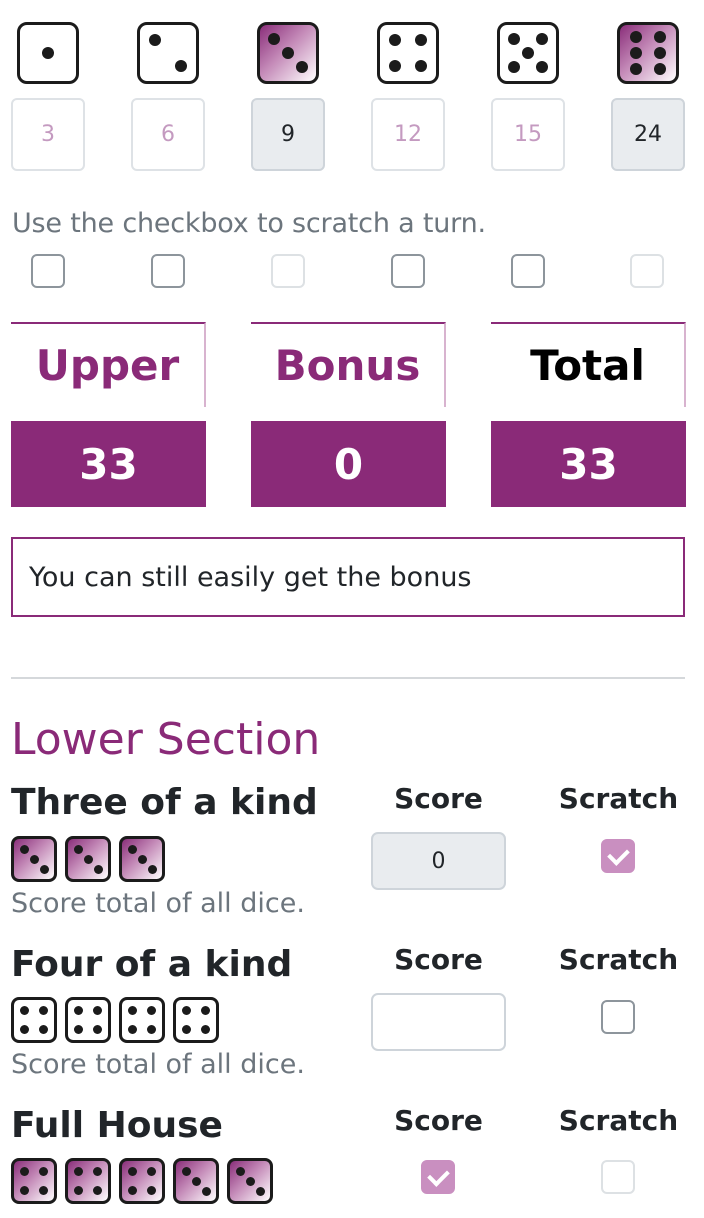 Image resolution: width=704 pixels, height=1218 pixels. I want to click on die-column-fives, so click(528, 53).